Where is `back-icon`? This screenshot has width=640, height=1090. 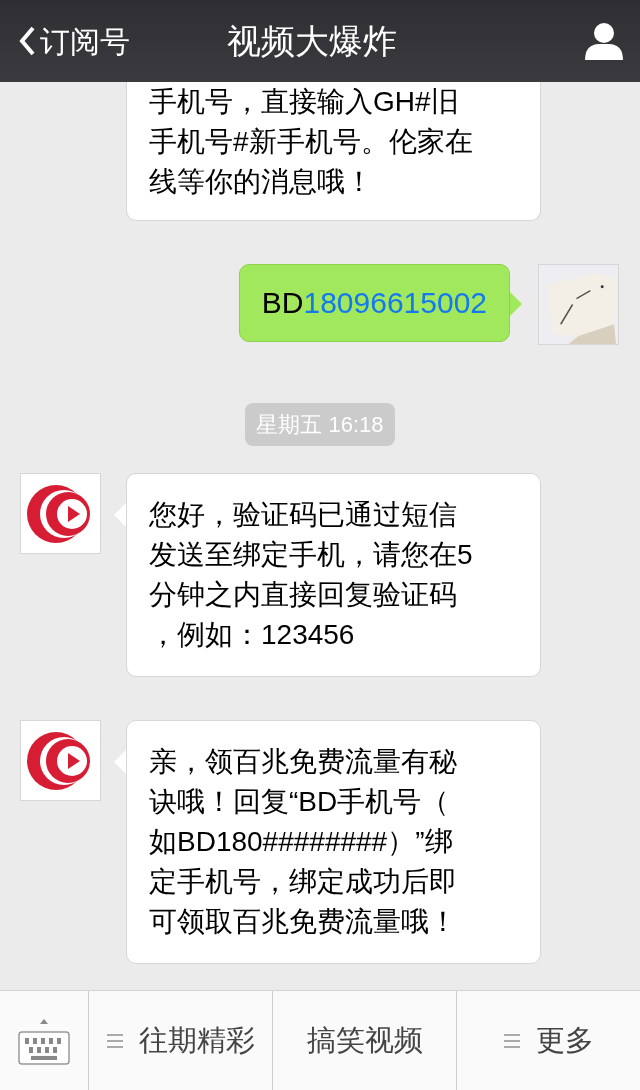 back-icon is located at coordinates (27, 41).